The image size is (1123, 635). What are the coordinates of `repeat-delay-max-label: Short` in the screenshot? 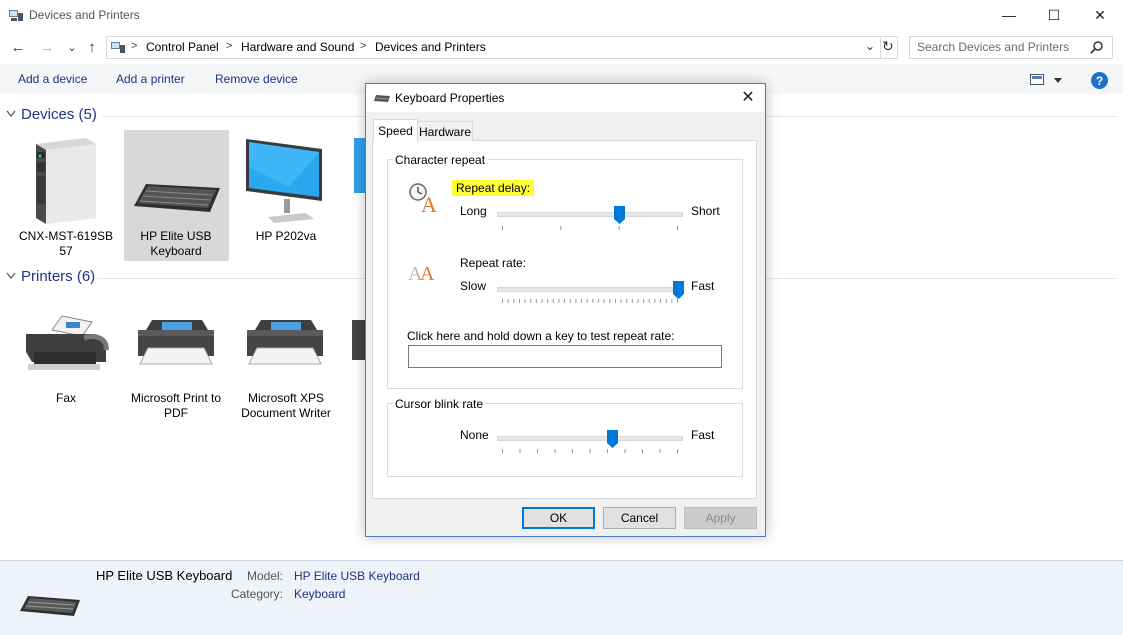 It's located at (705, 211).